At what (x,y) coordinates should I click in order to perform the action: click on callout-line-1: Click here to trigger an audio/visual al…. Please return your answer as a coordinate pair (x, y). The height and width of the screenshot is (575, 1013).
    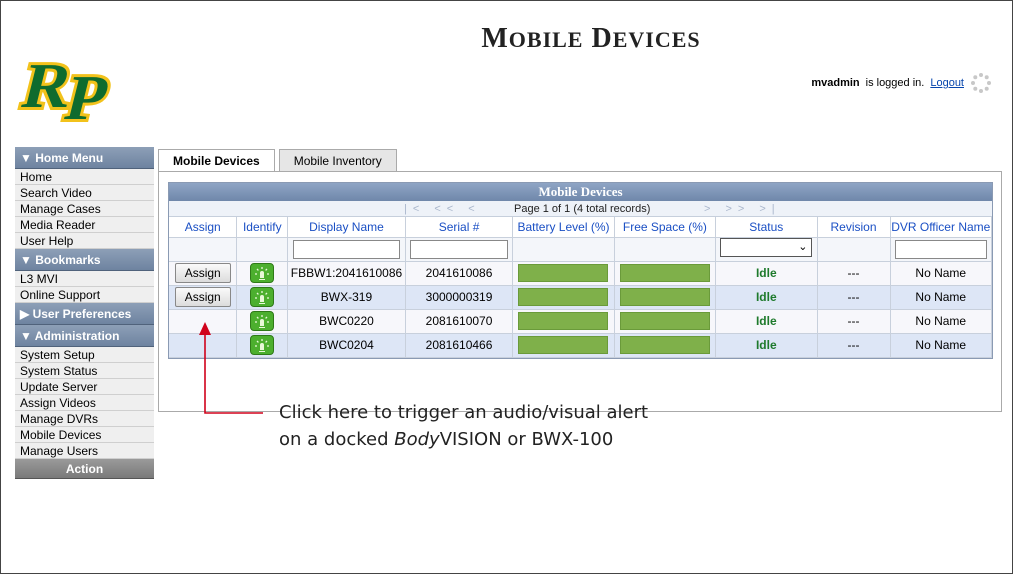
    Looking at the image, I should click on (464, 412).